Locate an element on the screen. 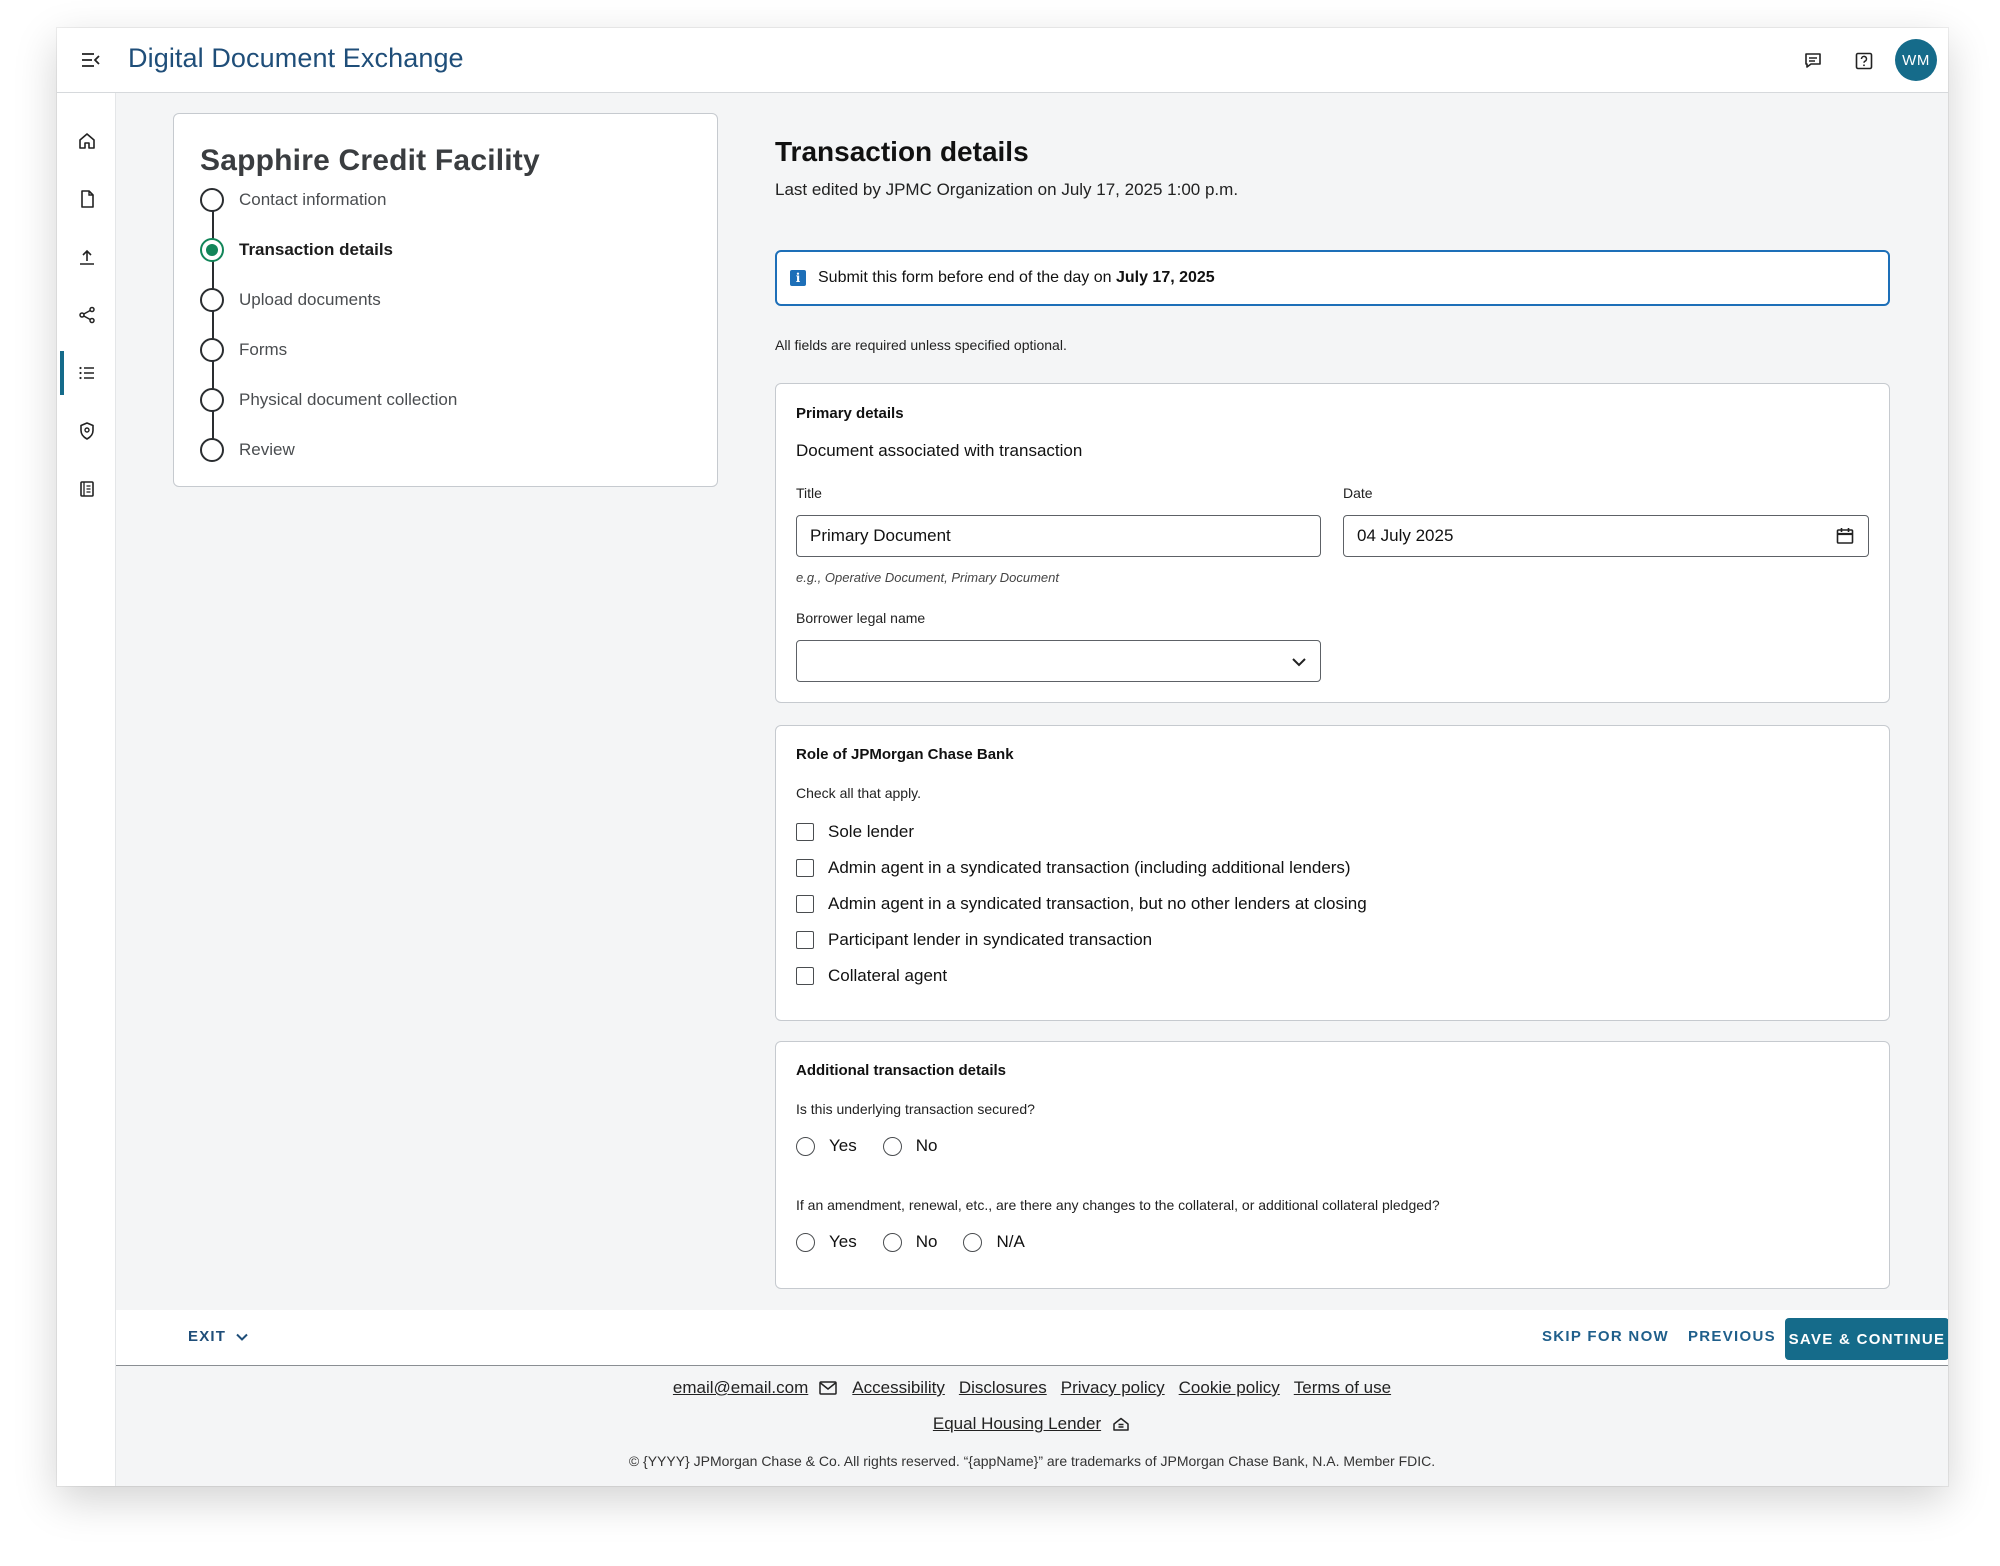  radio-collateral-yes: Yes is located at coordinates (826, 1242).